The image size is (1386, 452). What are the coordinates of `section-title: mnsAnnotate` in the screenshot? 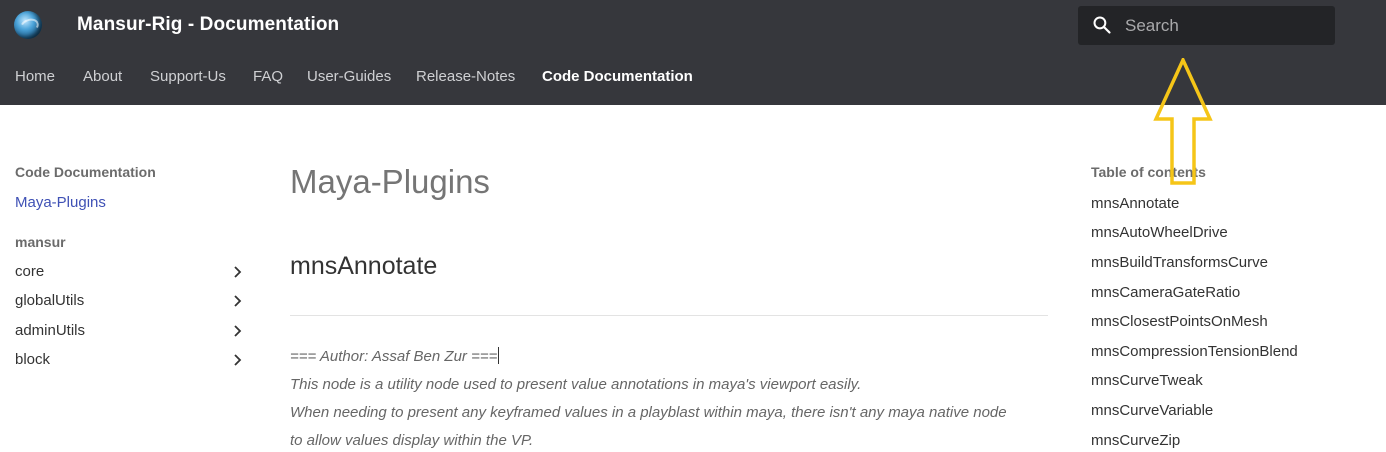 It's located at (364, 266).